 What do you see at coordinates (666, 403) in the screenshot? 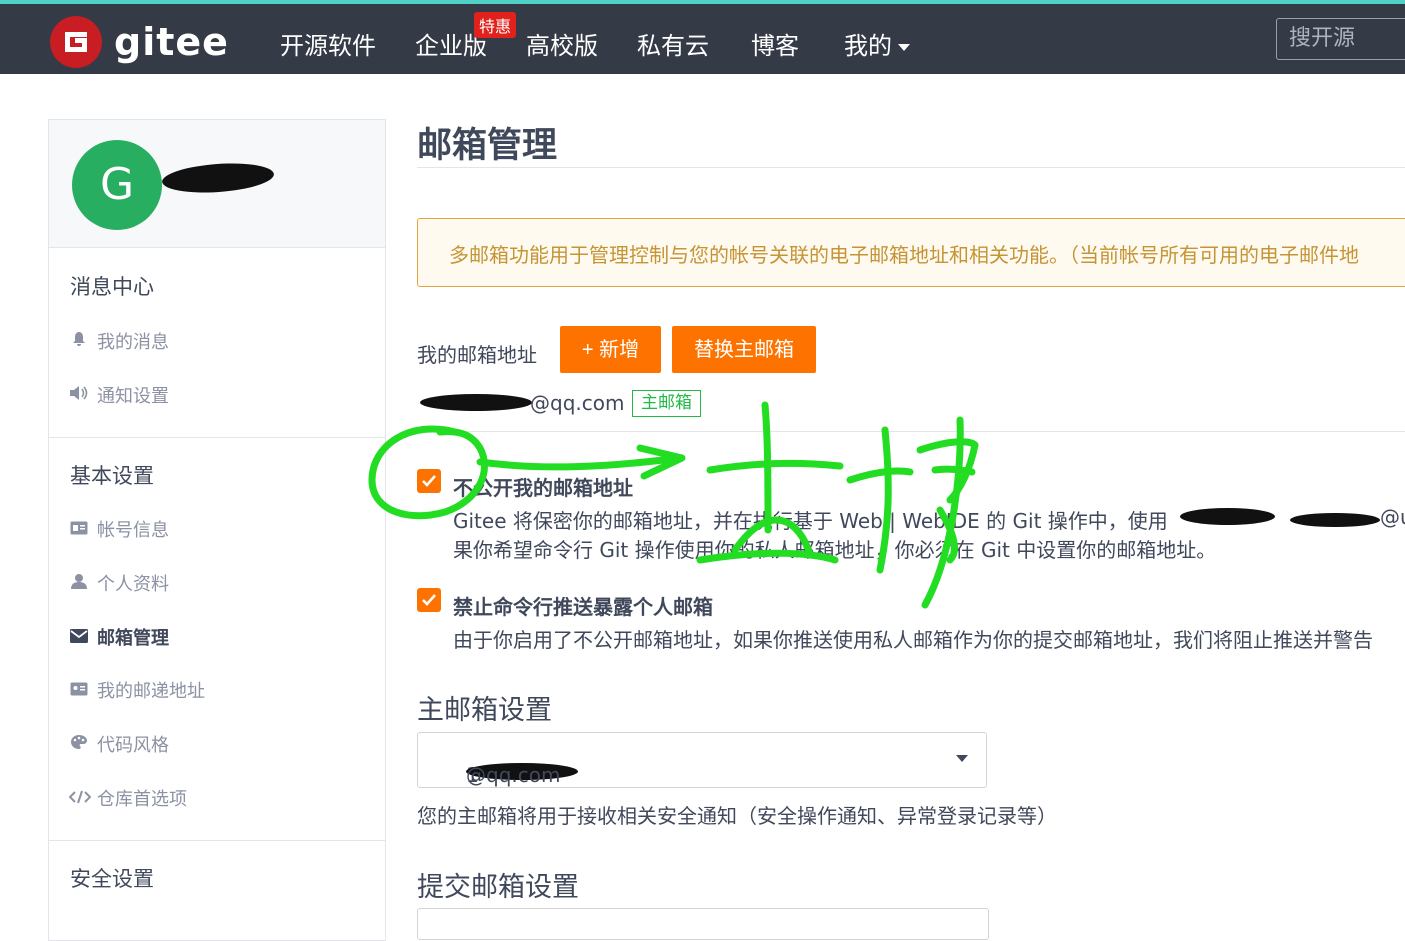
I see `primary-email-tag: 主邮箱` at bounding box center [666, 403].